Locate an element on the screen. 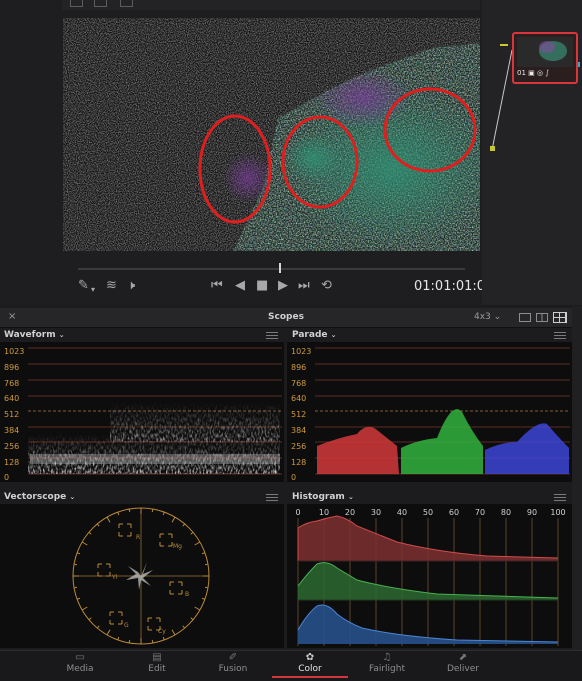 Image resolution: width=582 pixels, height=681 pixels. edit-icon: ▤ is located at coordinates (157, 657).